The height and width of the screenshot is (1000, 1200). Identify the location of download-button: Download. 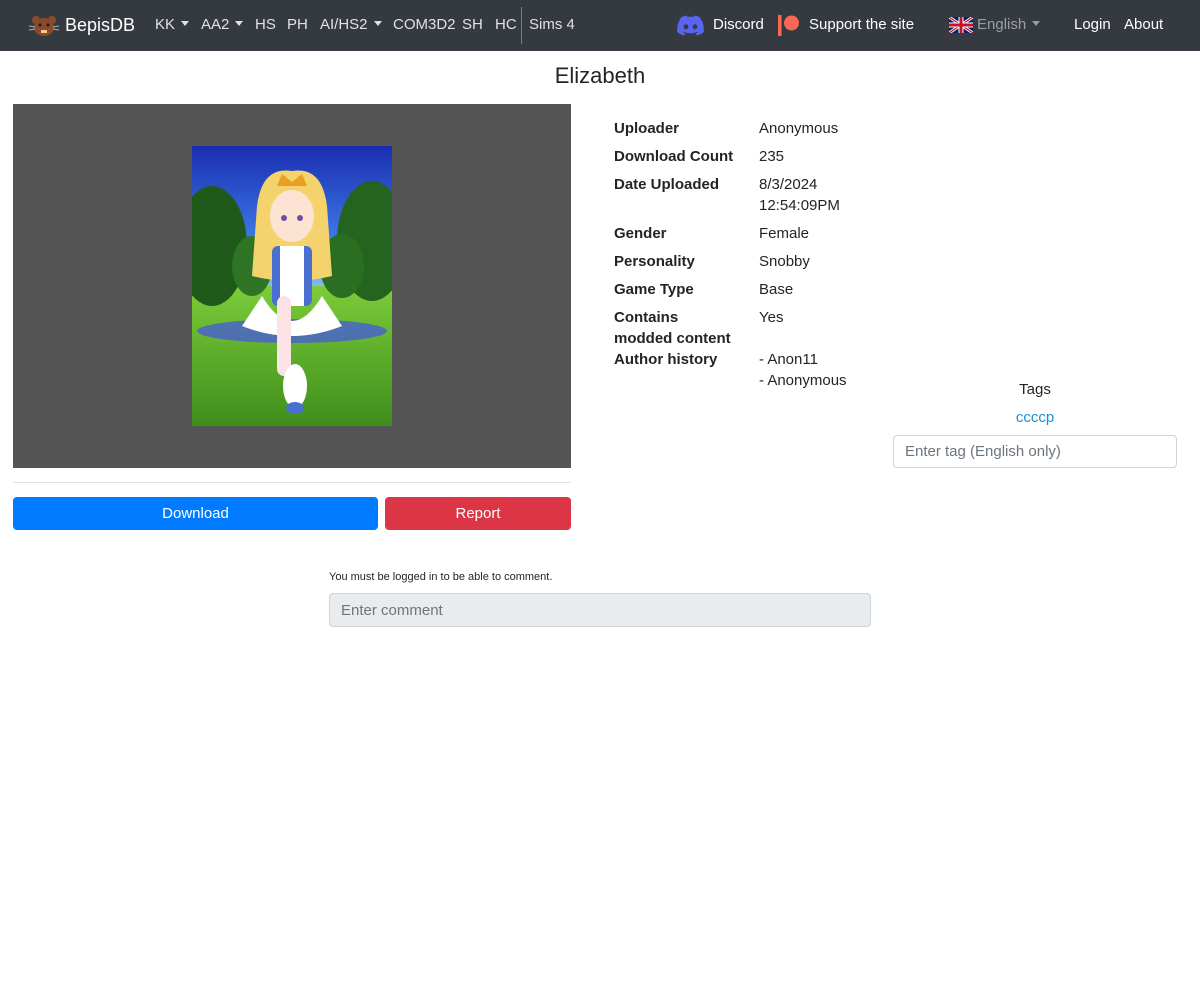
(195, 513).